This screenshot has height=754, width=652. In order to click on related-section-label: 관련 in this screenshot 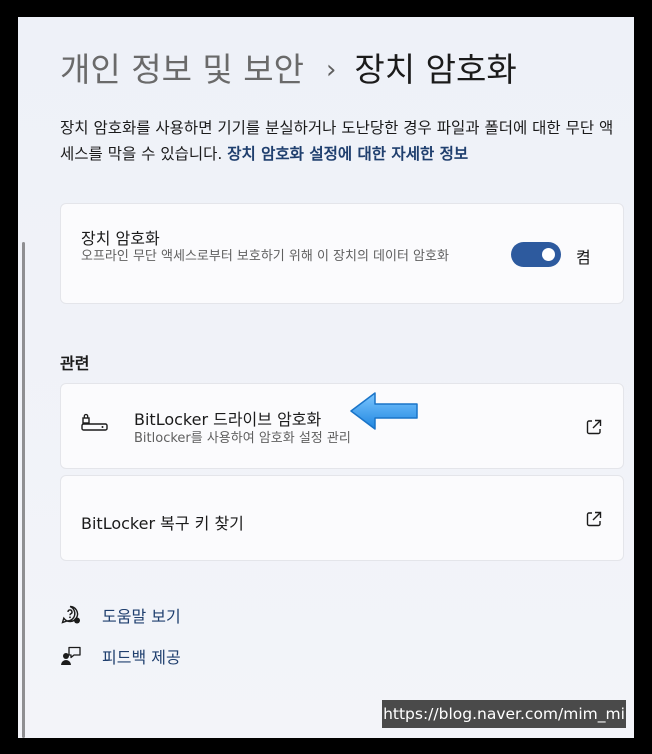, I will do `click(75, 363)`.